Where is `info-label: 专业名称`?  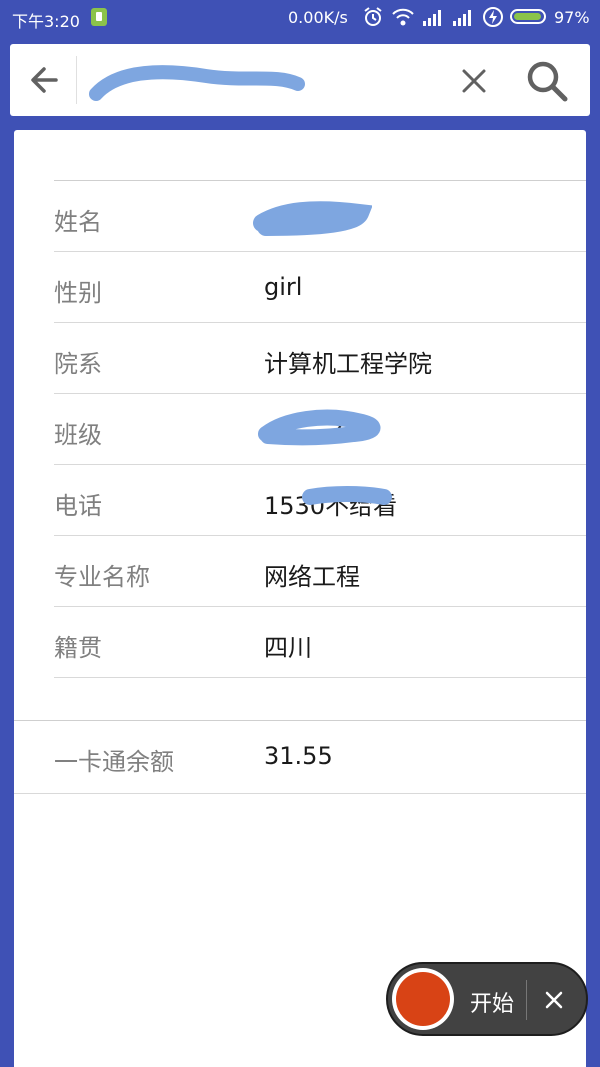 info-label: 专业名称 is located at coordinates (102, 577).